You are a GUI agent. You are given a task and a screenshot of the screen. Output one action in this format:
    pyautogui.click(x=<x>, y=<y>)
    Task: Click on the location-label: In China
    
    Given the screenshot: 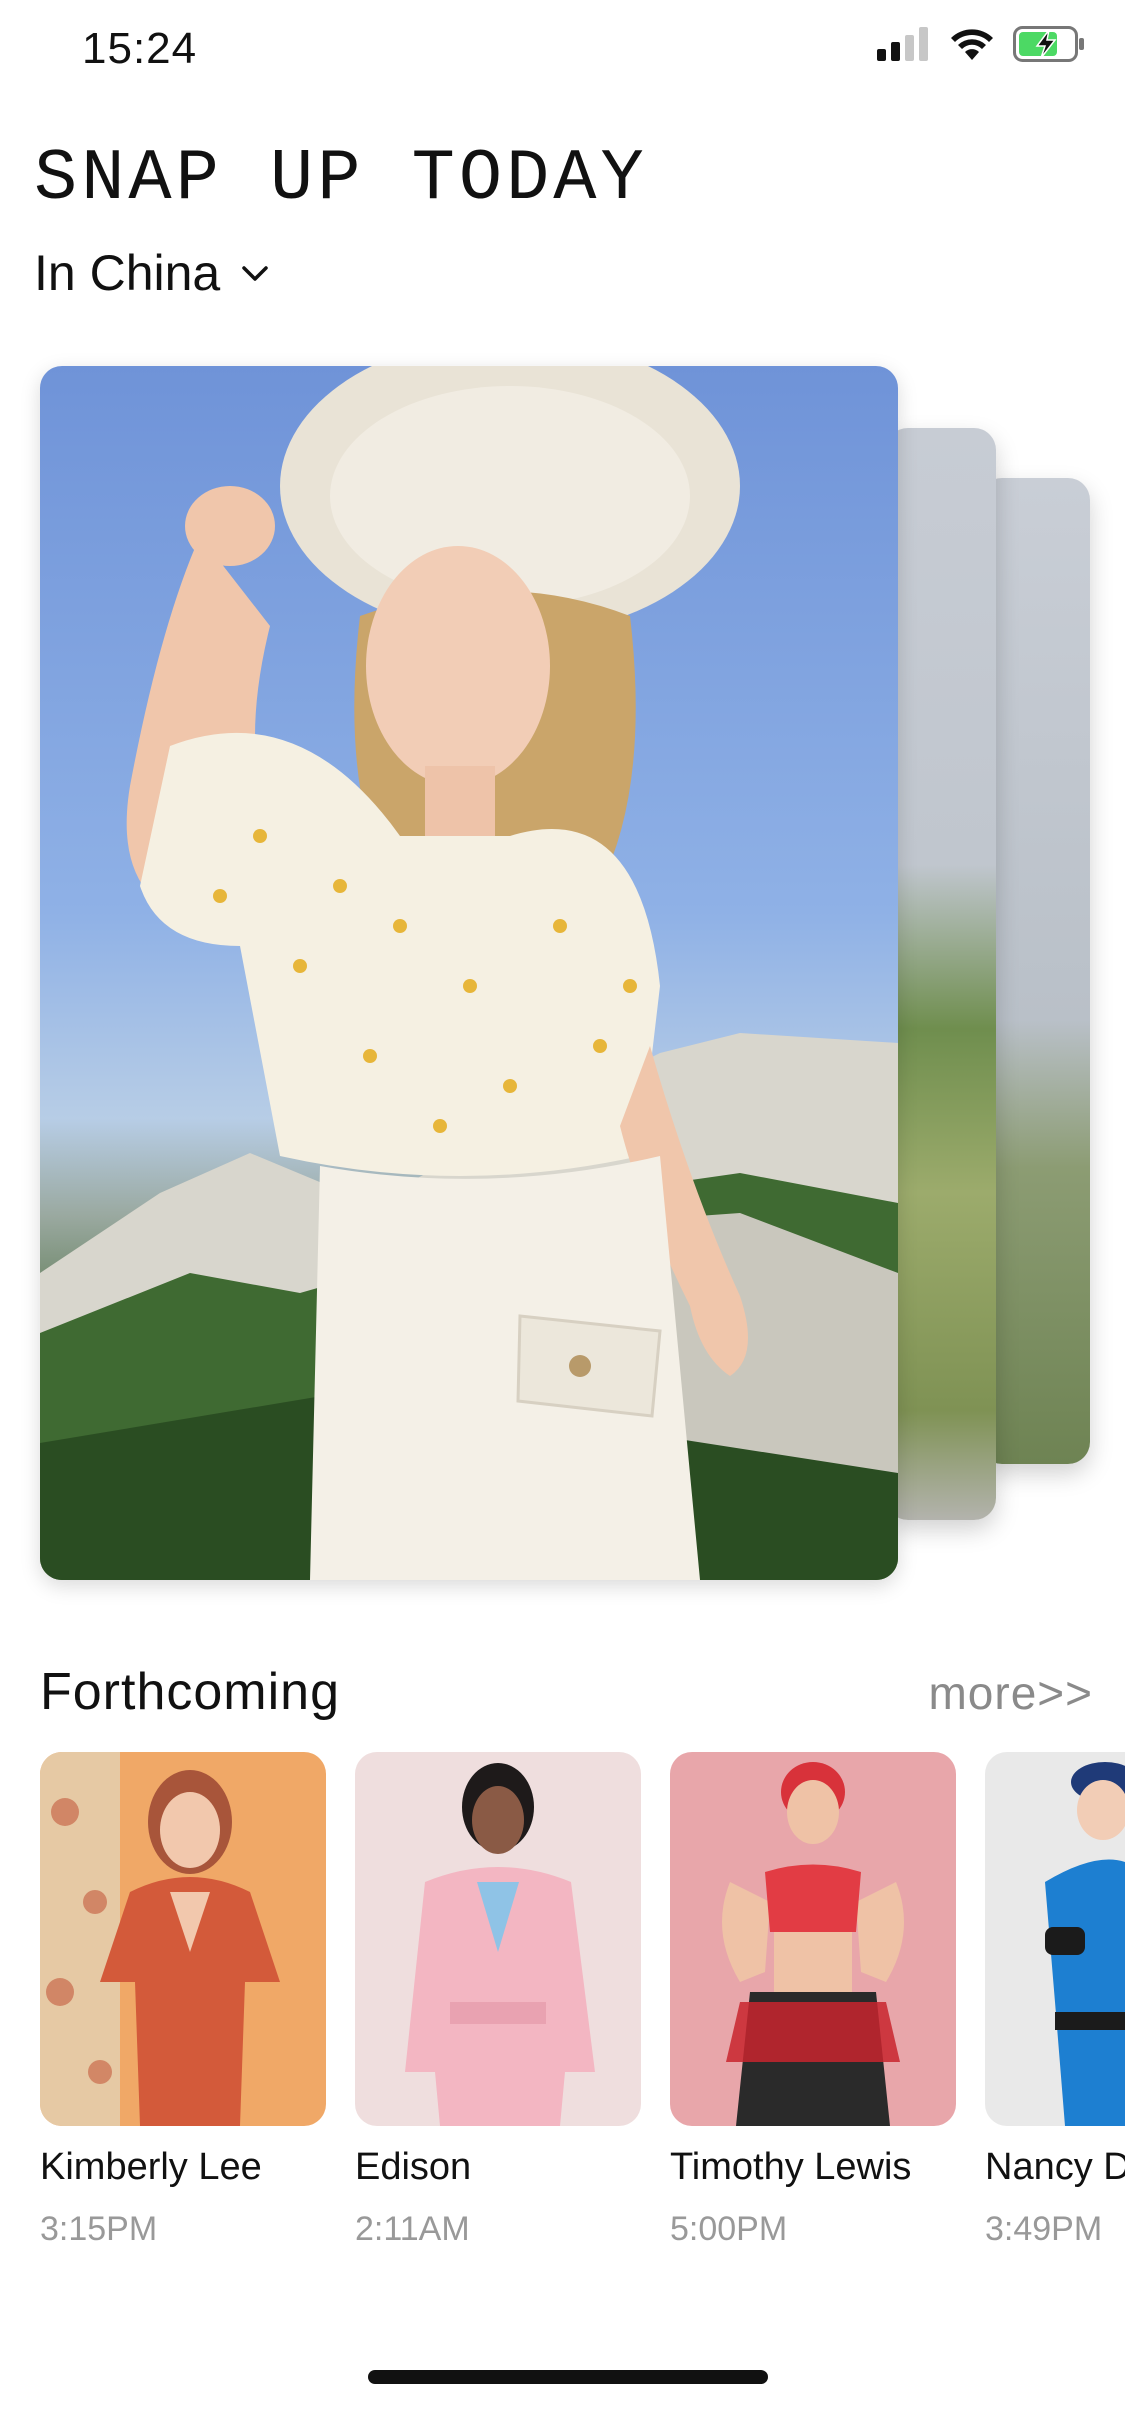 What is the action you would take?
    pyautogui.click(x=127, y=273)
    